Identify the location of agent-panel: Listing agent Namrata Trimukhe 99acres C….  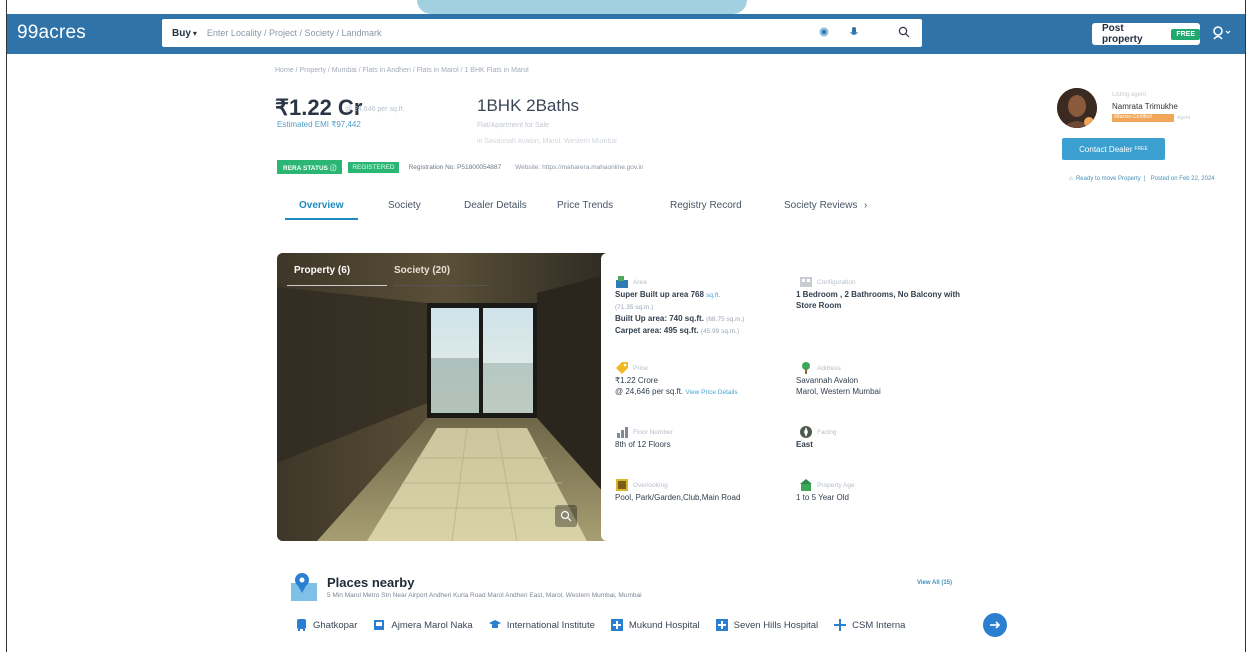
(1151, 143).